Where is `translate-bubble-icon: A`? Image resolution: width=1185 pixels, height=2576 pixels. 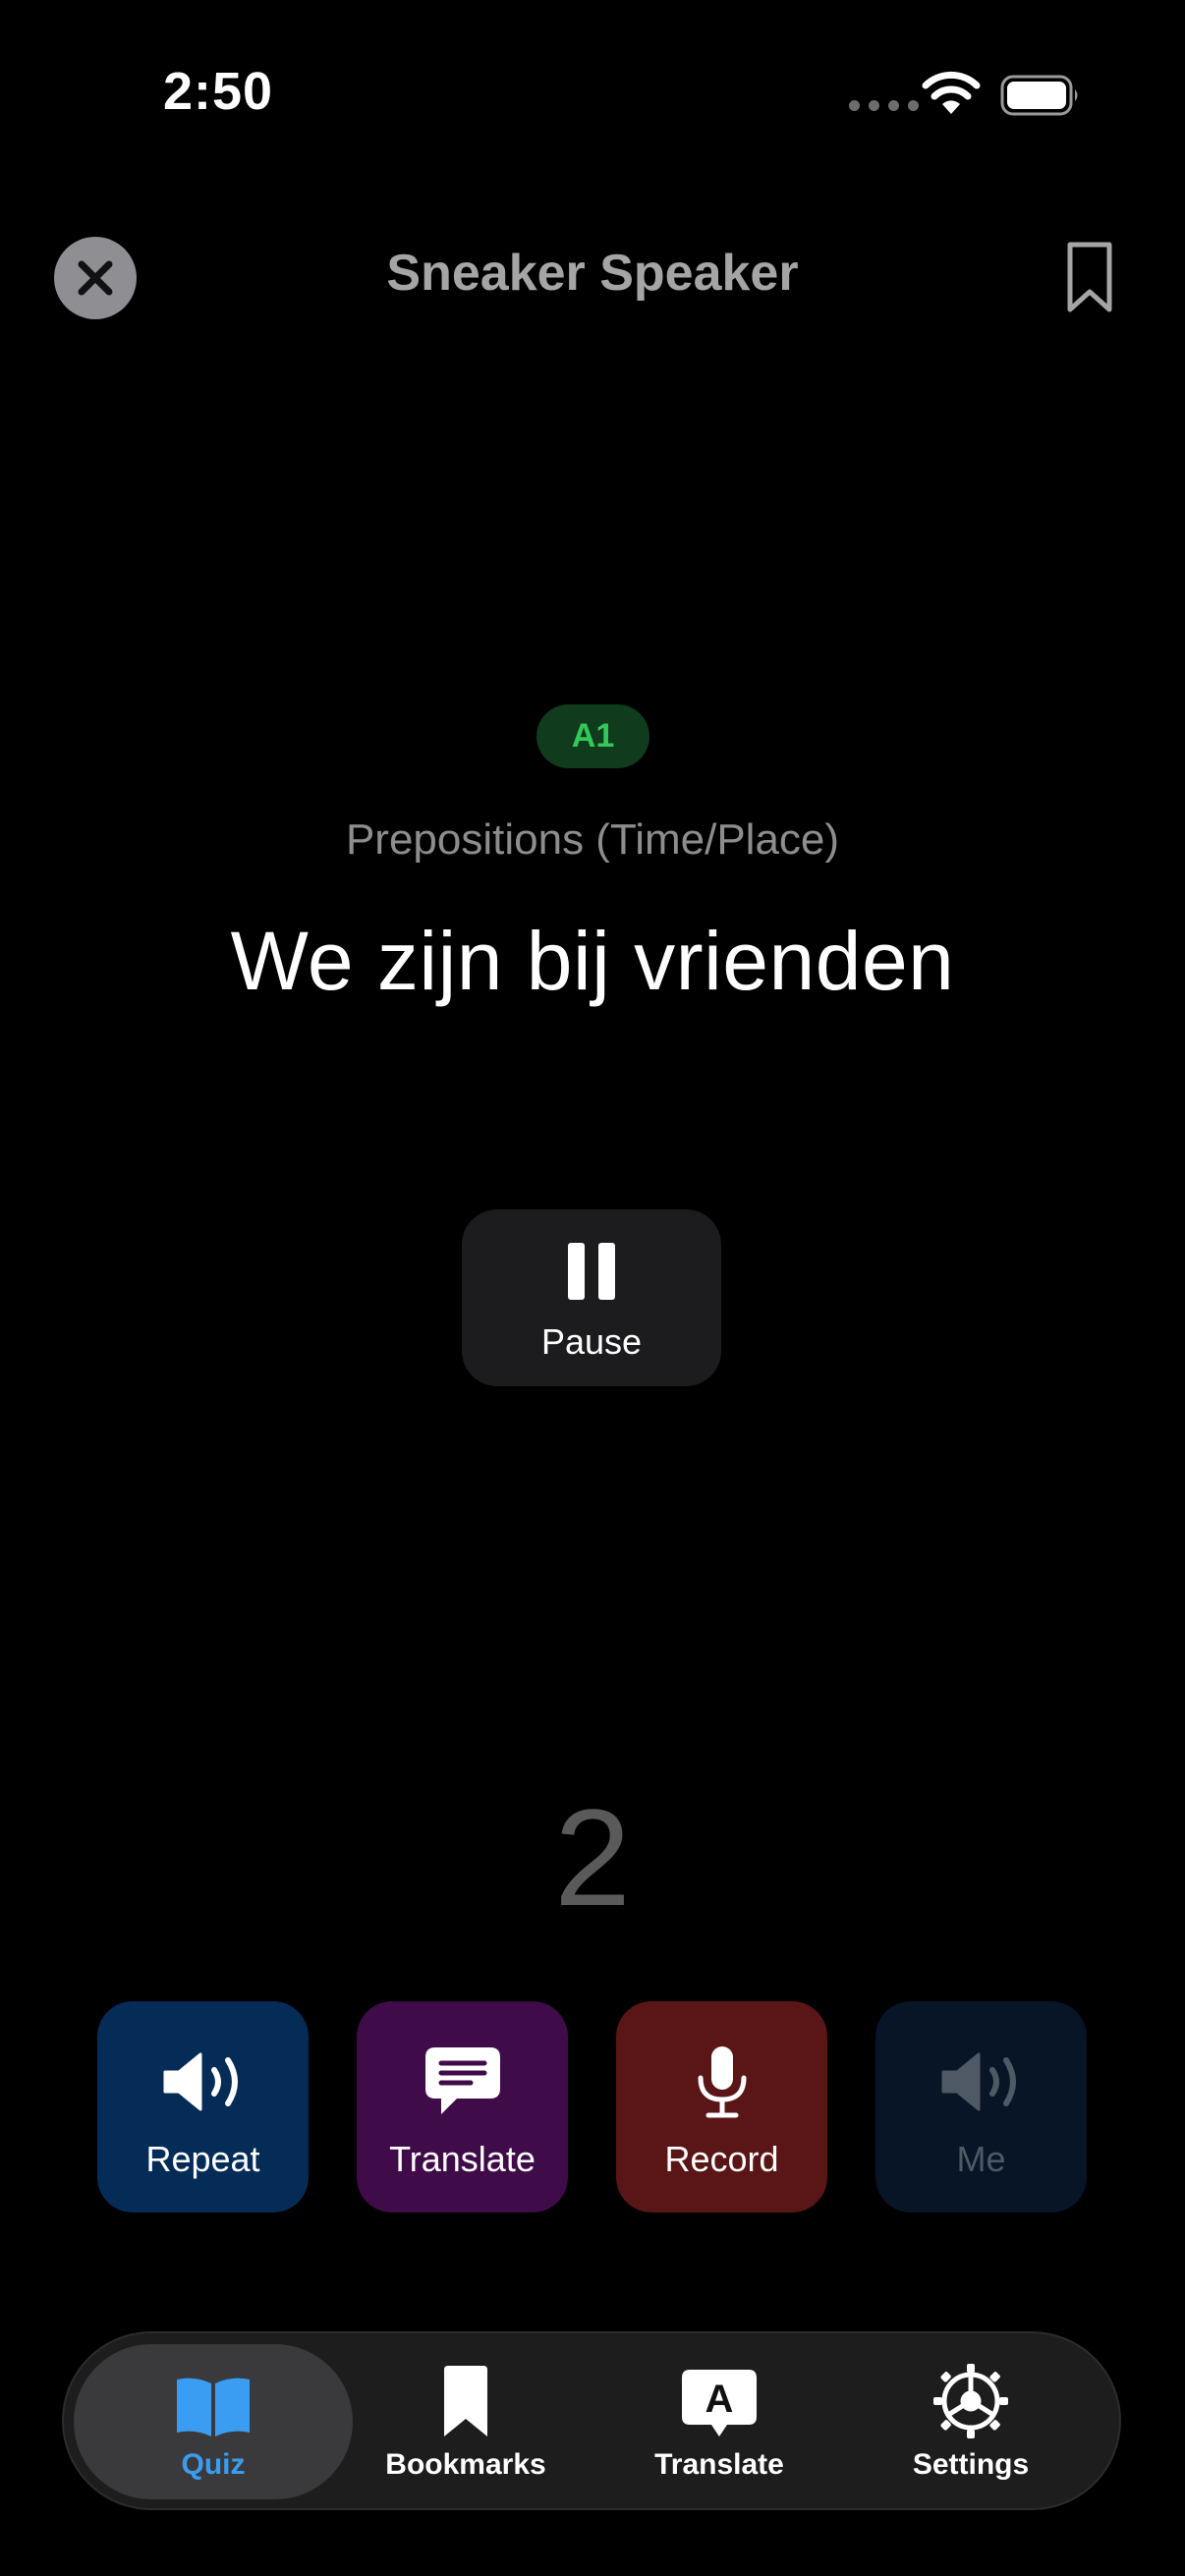
translate-bubble-icon: A is located at coordinates (720, 2403).